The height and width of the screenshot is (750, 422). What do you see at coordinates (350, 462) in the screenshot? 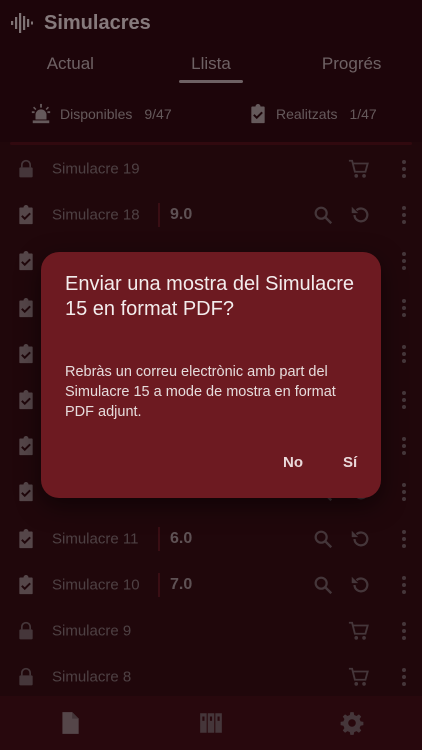
I see `dialog-confirm-button: Sí` at bounding box center [350, 462].